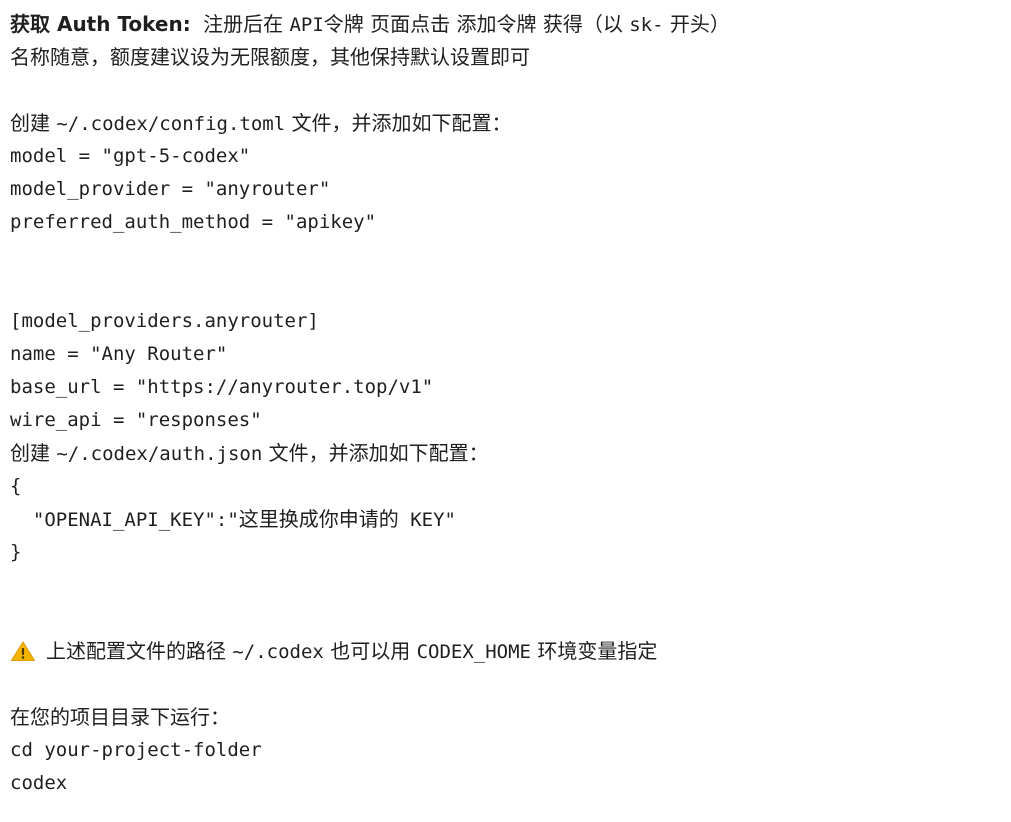  What do you see at coordinates (193, 222) in the screenshot?
I see `config-line-auth-method: preferred_auth_method = "apikey"` at bounding box center [193, 222].